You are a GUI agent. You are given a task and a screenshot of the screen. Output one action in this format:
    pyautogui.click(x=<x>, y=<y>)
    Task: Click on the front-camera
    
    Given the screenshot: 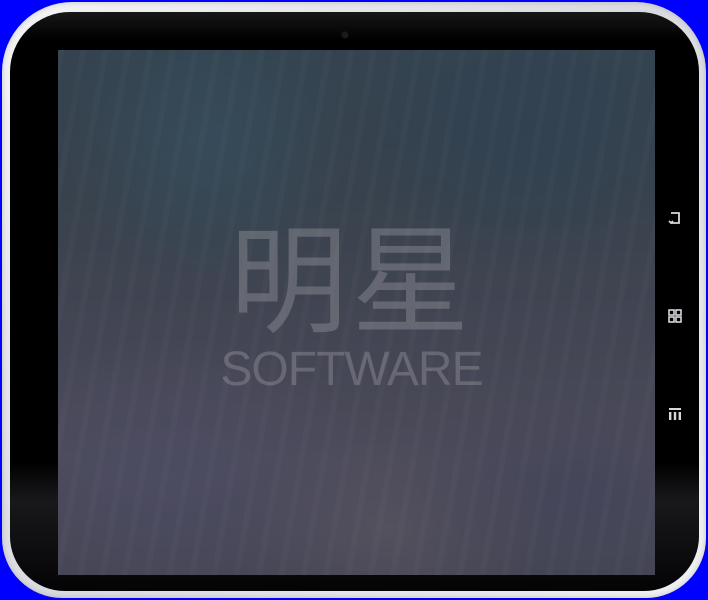 What is the action you would take?
    pyautogui.click(x=345, y=35)
    